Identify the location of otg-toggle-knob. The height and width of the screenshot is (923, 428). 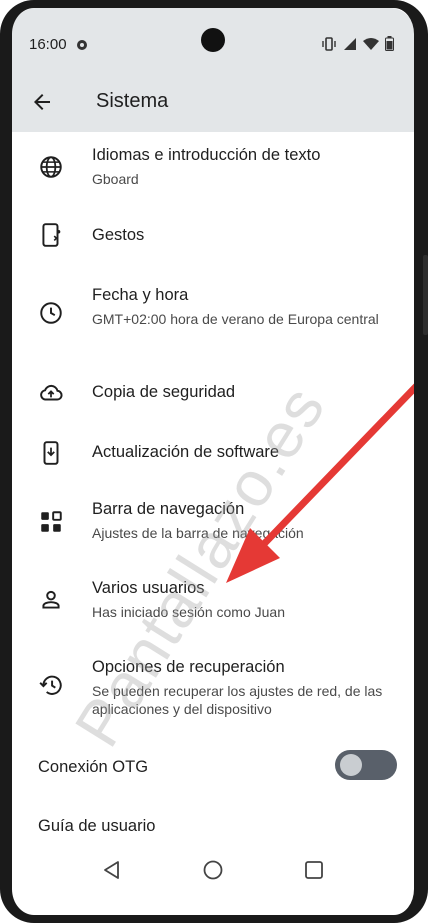
(351, 765).